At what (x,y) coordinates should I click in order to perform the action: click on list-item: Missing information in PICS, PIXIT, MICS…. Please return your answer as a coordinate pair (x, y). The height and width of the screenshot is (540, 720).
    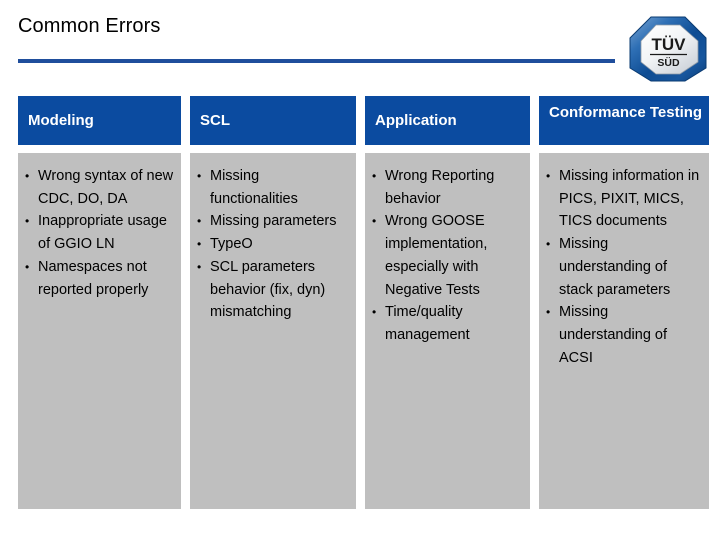
    Looking at the image, I should click on (624, 199).